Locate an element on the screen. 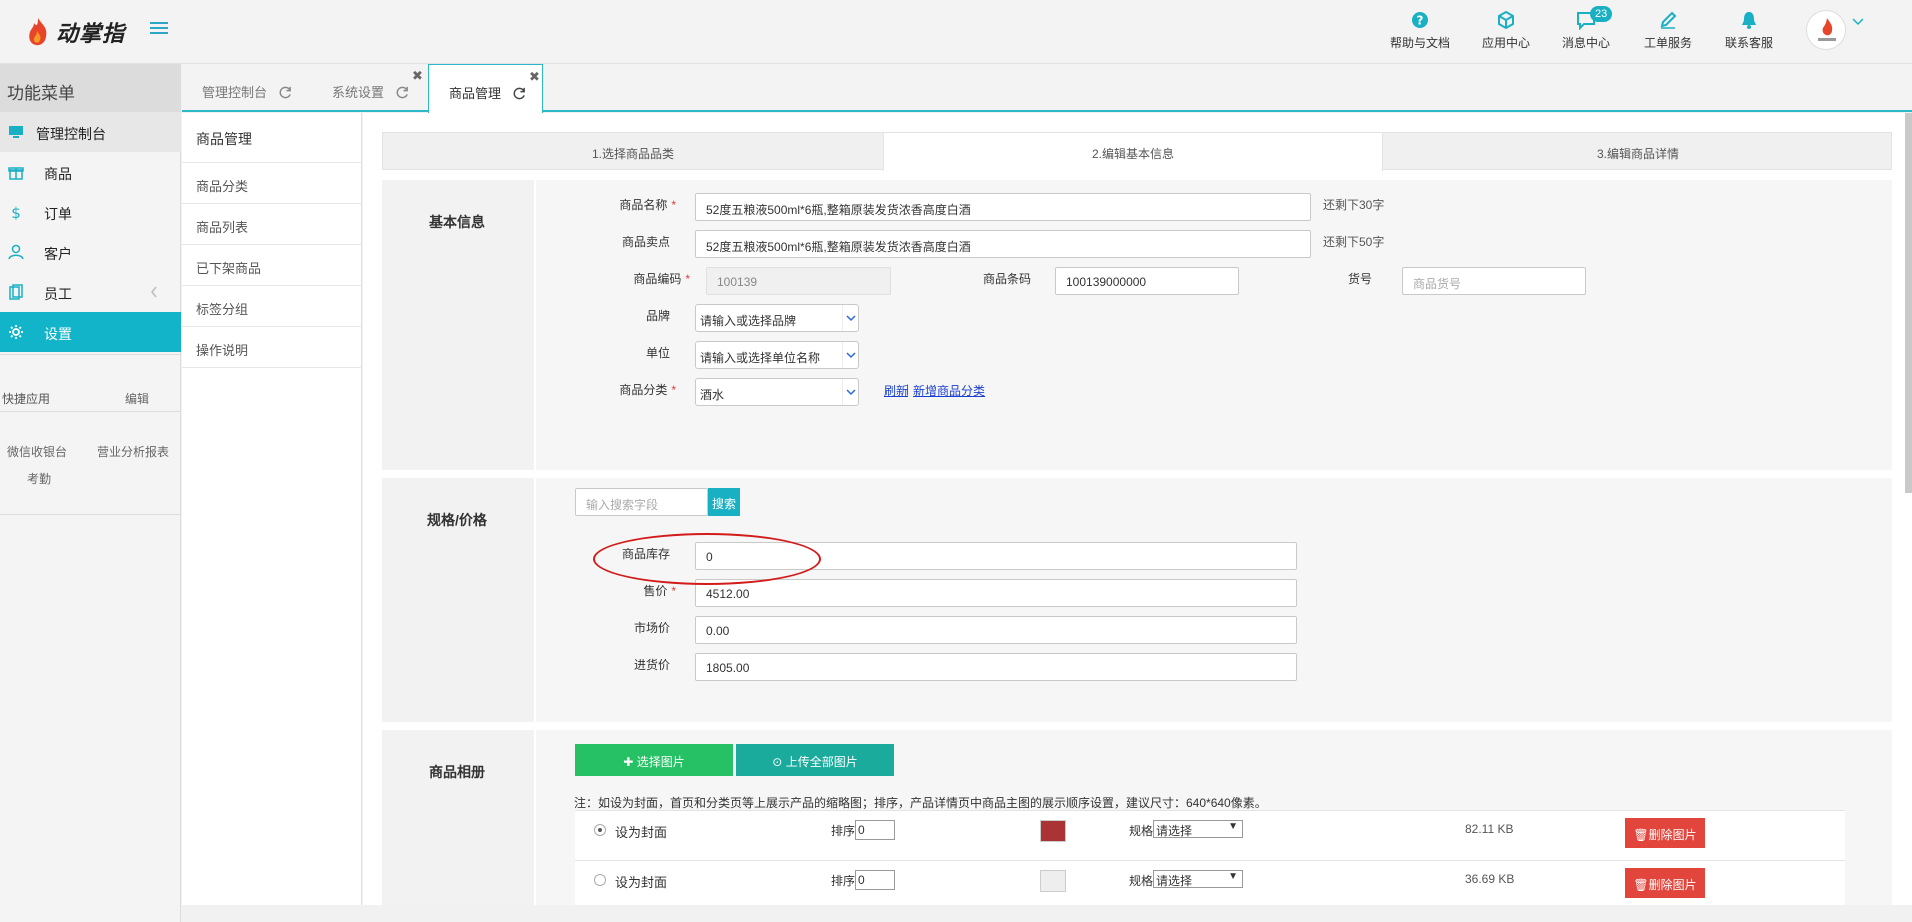  sku-input: 商品货号 is located at coordinates (1494, 281).